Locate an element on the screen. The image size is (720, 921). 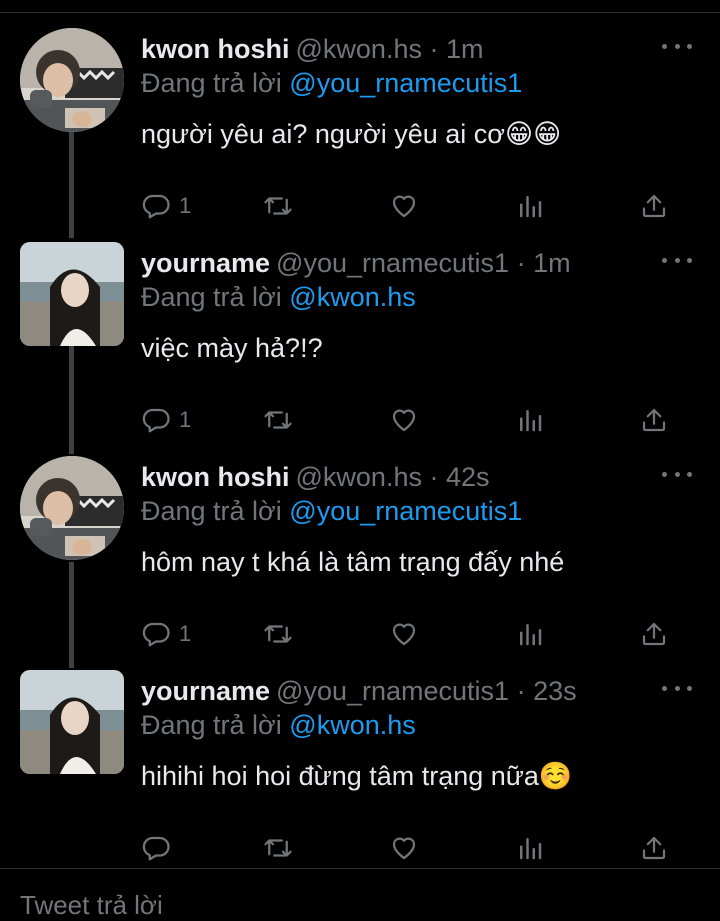
reply-input: Tweet trả lời is located at coordinates (91, 905).